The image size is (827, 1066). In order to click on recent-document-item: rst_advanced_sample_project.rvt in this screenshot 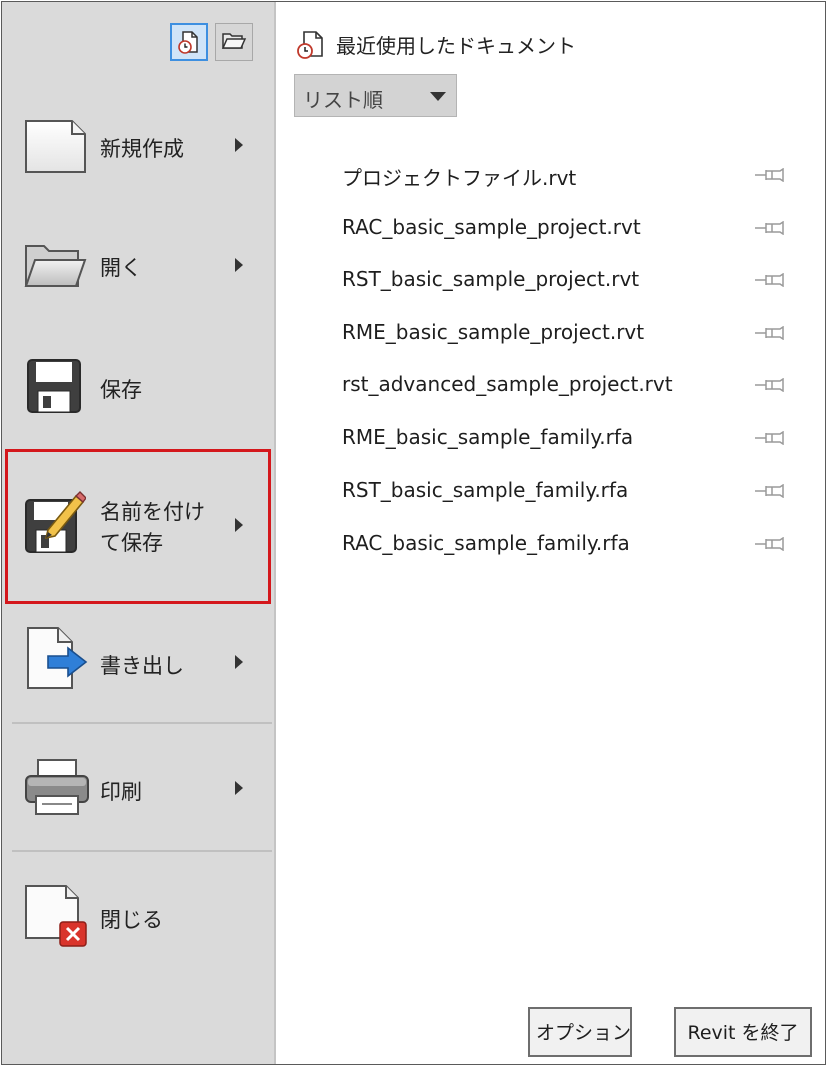, I will do `click(577, 386)`.